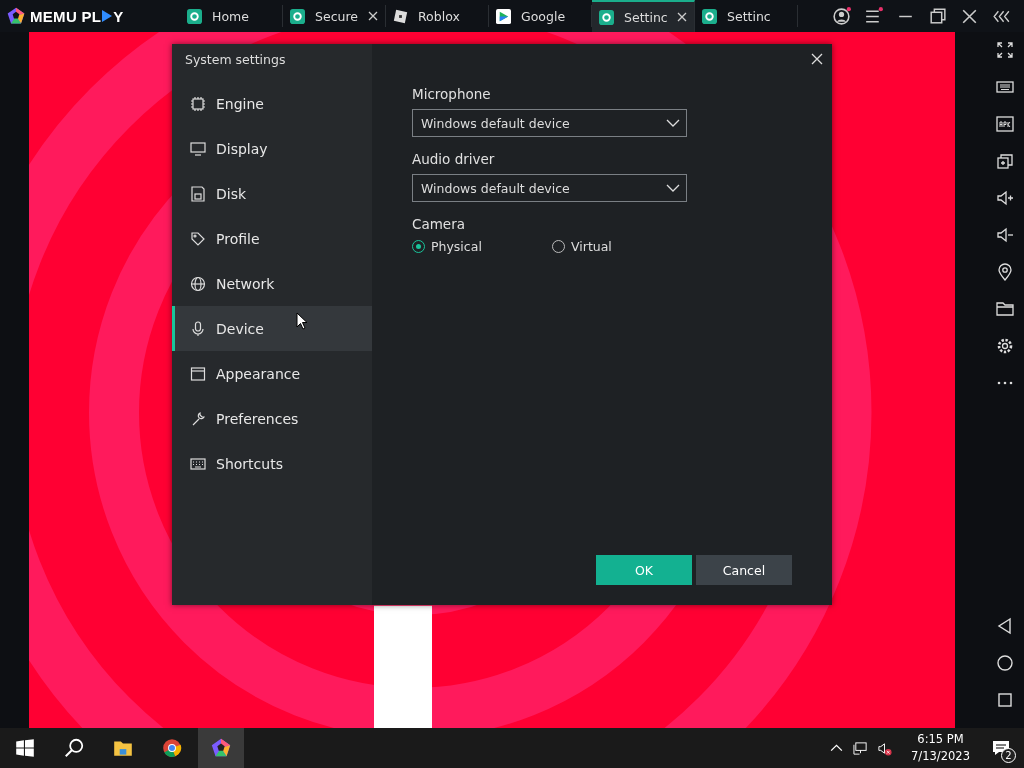  Describe the element at coordinates (198, 463) in the screenshot. I see `keyboard-icon` at that location.